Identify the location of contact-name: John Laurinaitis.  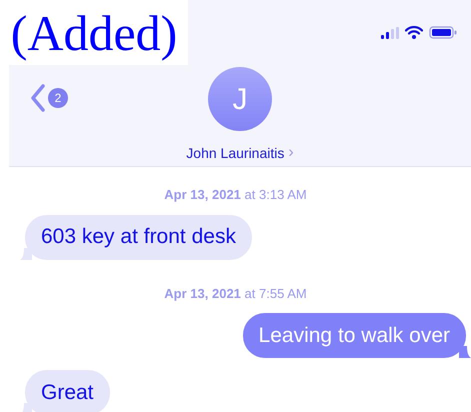
(235, 153).